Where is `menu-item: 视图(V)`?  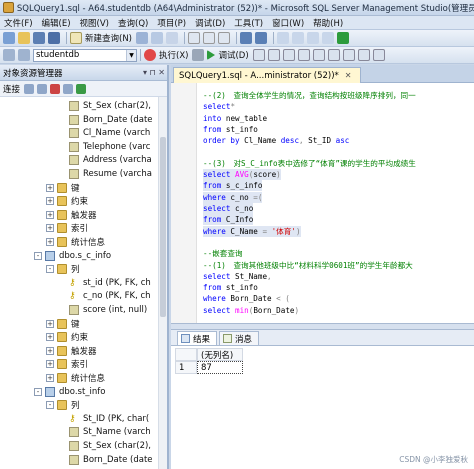 menu-item: 视图(V) is located at coordinates (94, 23).